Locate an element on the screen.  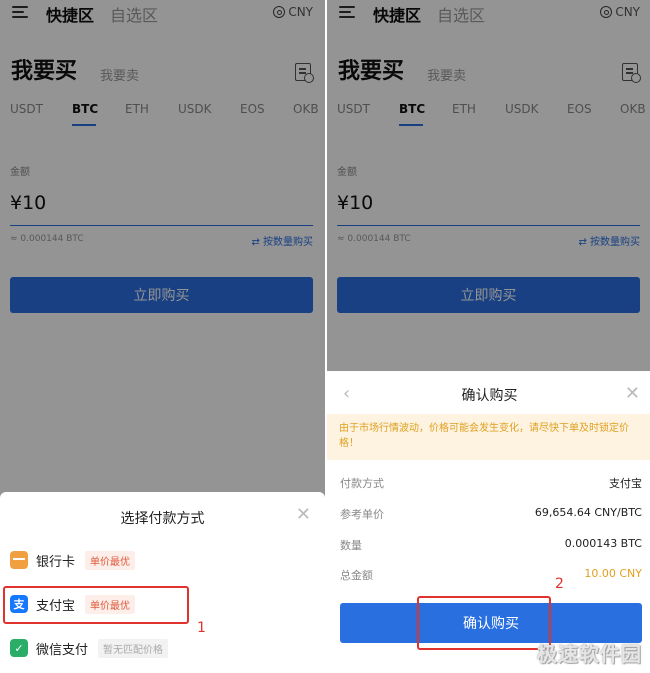
price-warning: 由于市场行情波动，价格可能会发生变化，请尽快下单及时锁定价格！ is located at coordinates (488, 437).